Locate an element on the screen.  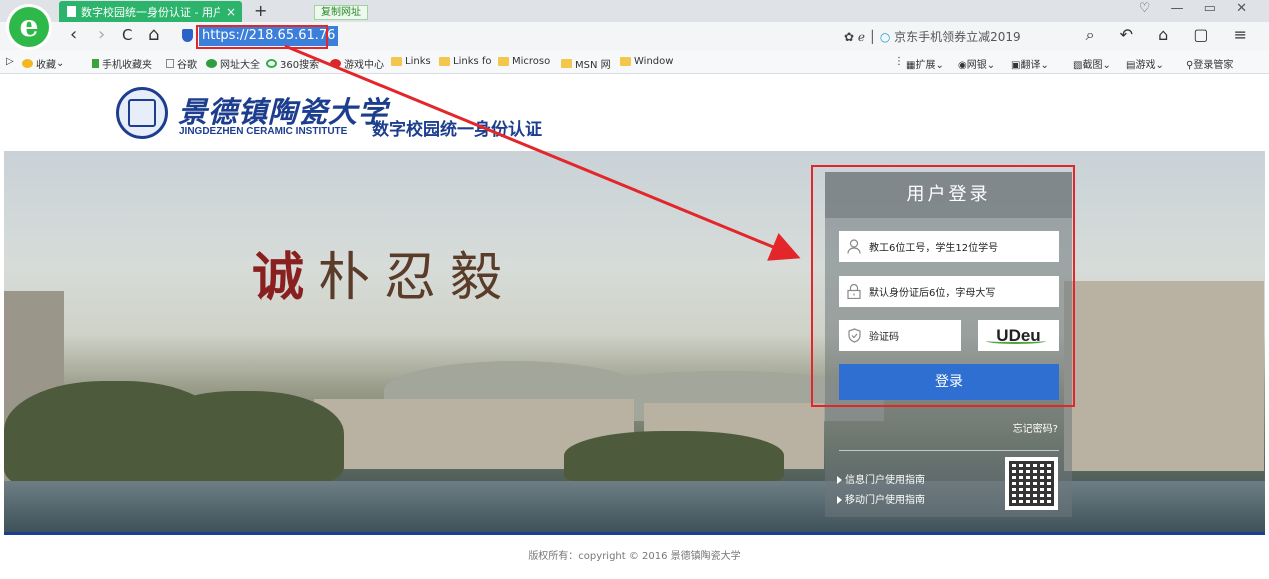
bookmark-msn: MSN 网 is located at coordinates (586, 63).